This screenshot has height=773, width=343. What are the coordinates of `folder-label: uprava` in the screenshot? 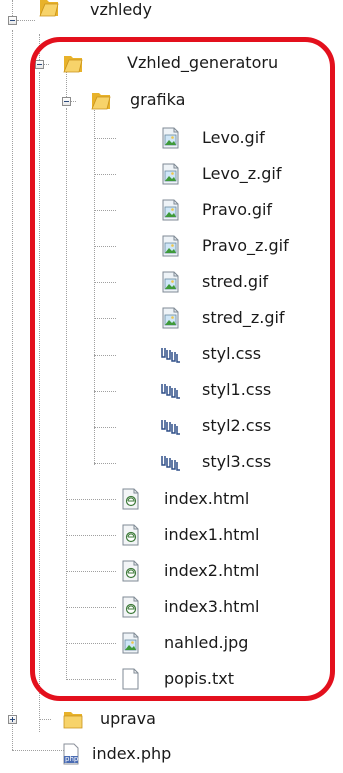 It's located at (128, 718).